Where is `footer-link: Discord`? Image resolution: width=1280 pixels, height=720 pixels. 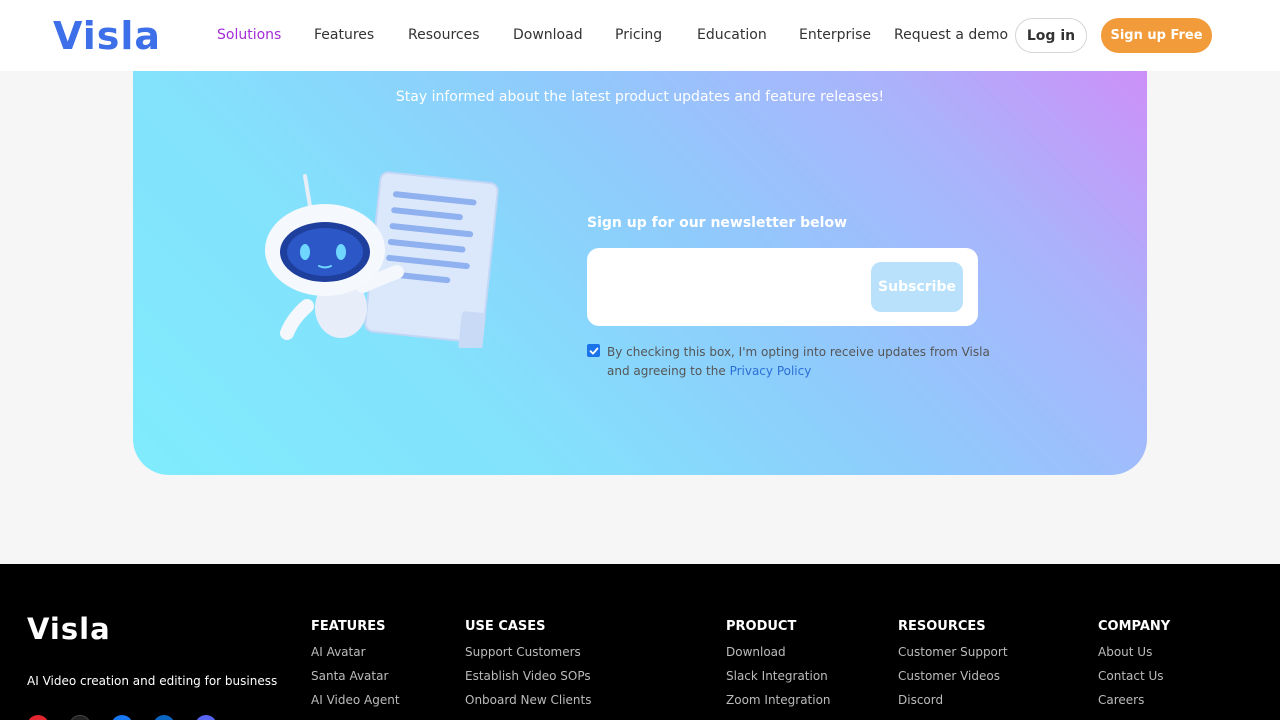
footer-link: Discord is located at coordinates (953, 700).